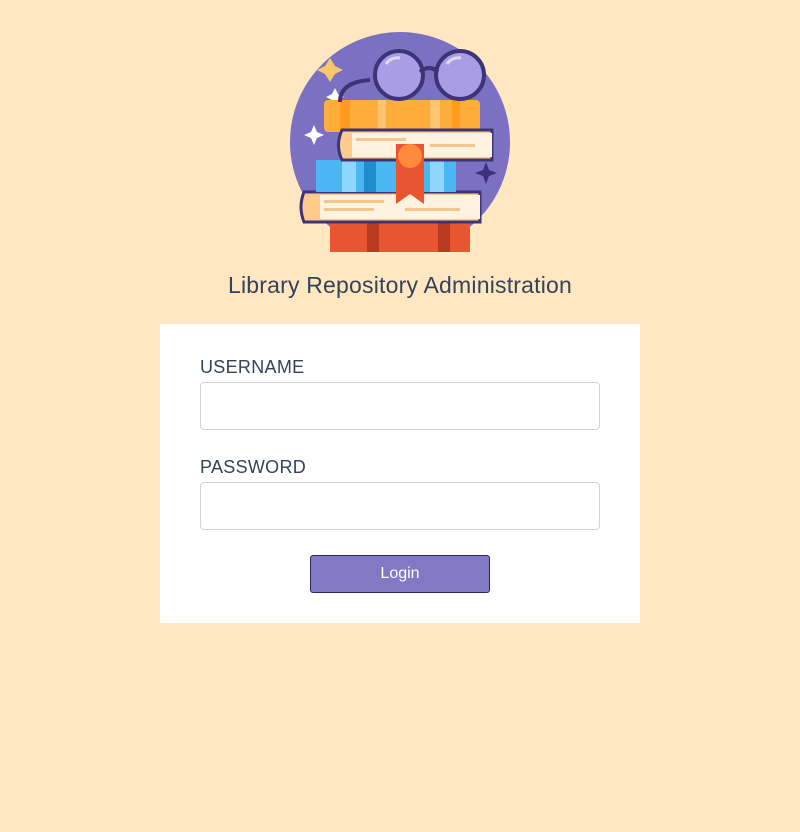 The height and width of the screenshot is (832, 800). I want to click on password-field, so click(400, 506).